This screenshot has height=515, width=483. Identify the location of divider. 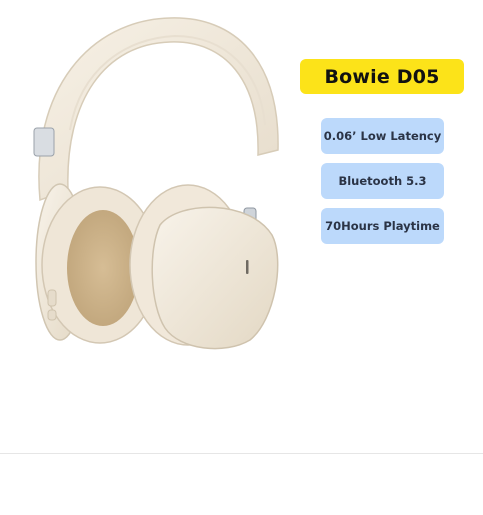
(241, 453).